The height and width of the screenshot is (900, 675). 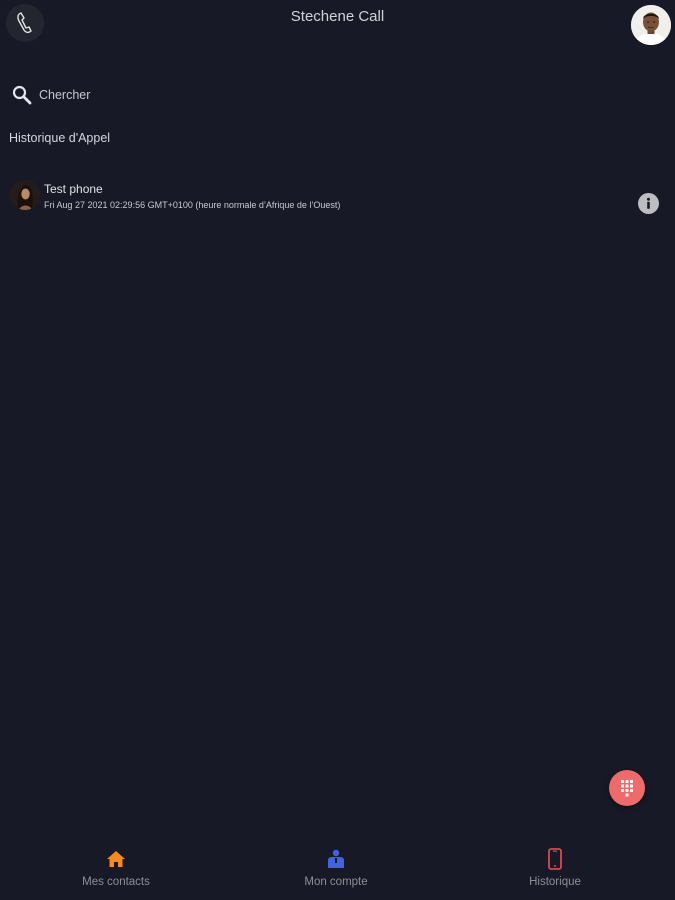 I want to click on call-history-title: Historique d'Appel, so click(x=60, y=138).